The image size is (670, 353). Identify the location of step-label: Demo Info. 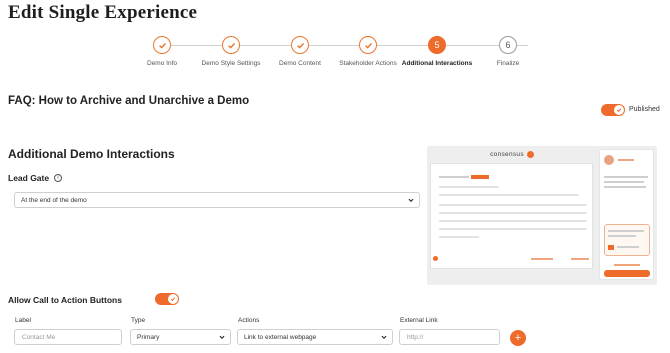
(162, 63).